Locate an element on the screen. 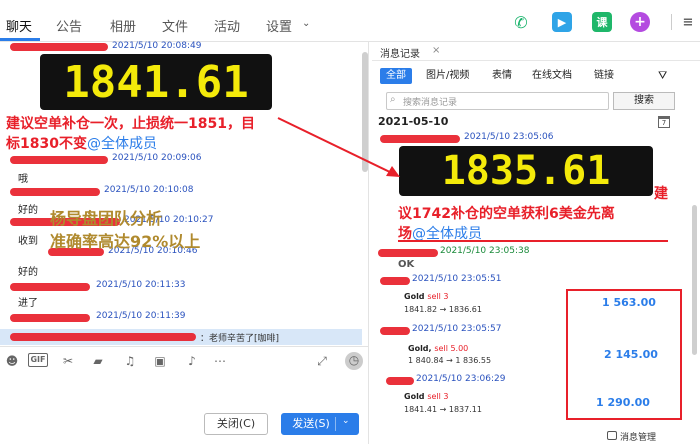 The height and width of the screenshot is (444, 700). highlight-box is located at coordinates (624, 354).